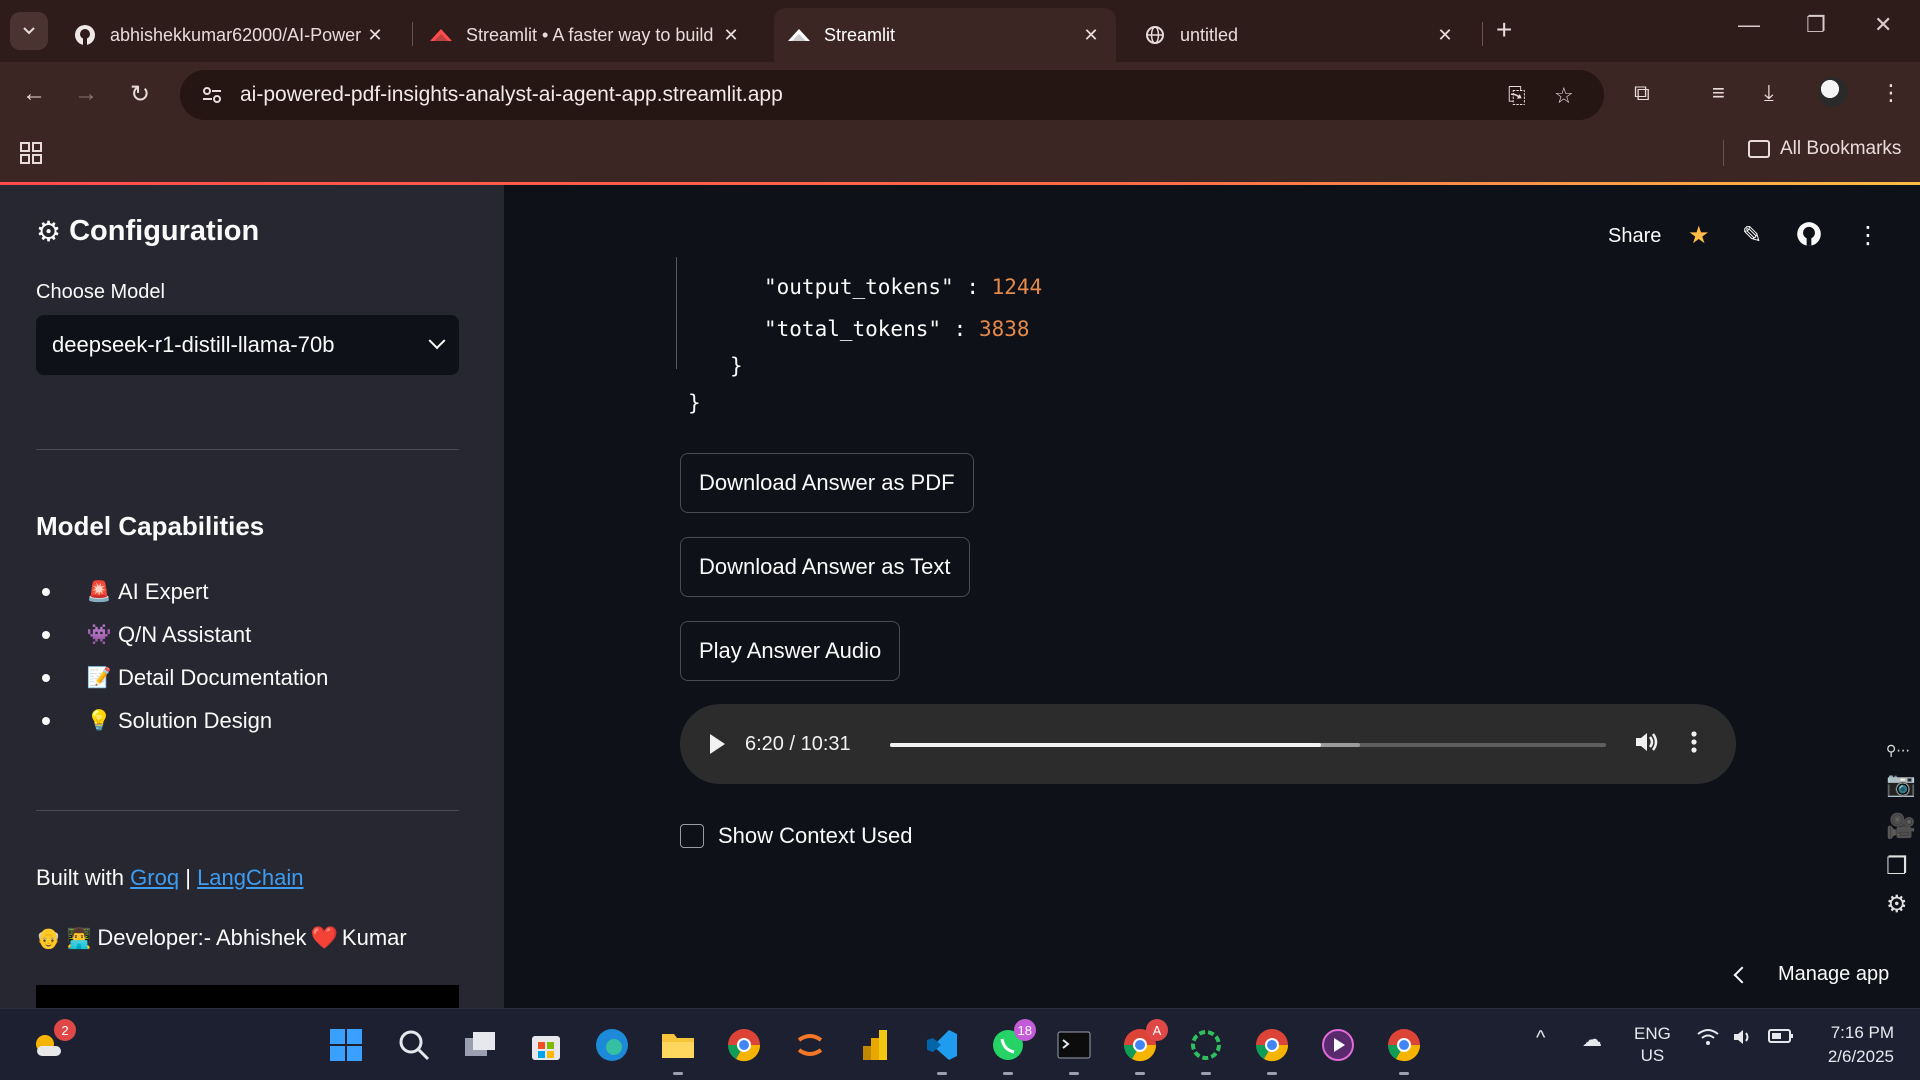 The width and height of the screenshot is (1920, 1080). I want to click on weather-widget-icon: 2, so click(52, 1042).